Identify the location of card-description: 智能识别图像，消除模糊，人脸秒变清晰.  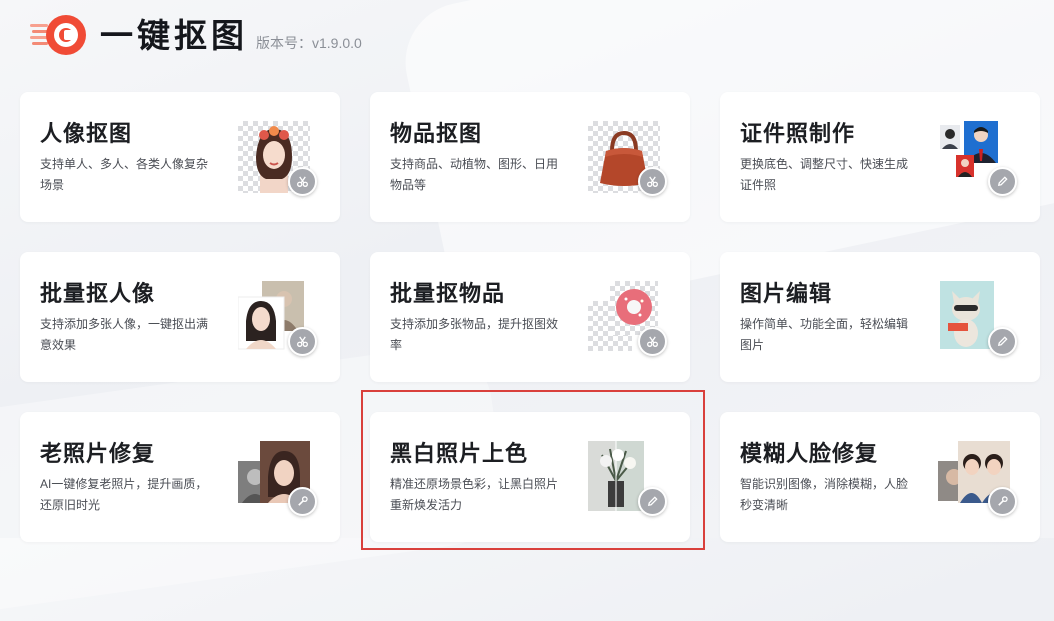
(824, 494).